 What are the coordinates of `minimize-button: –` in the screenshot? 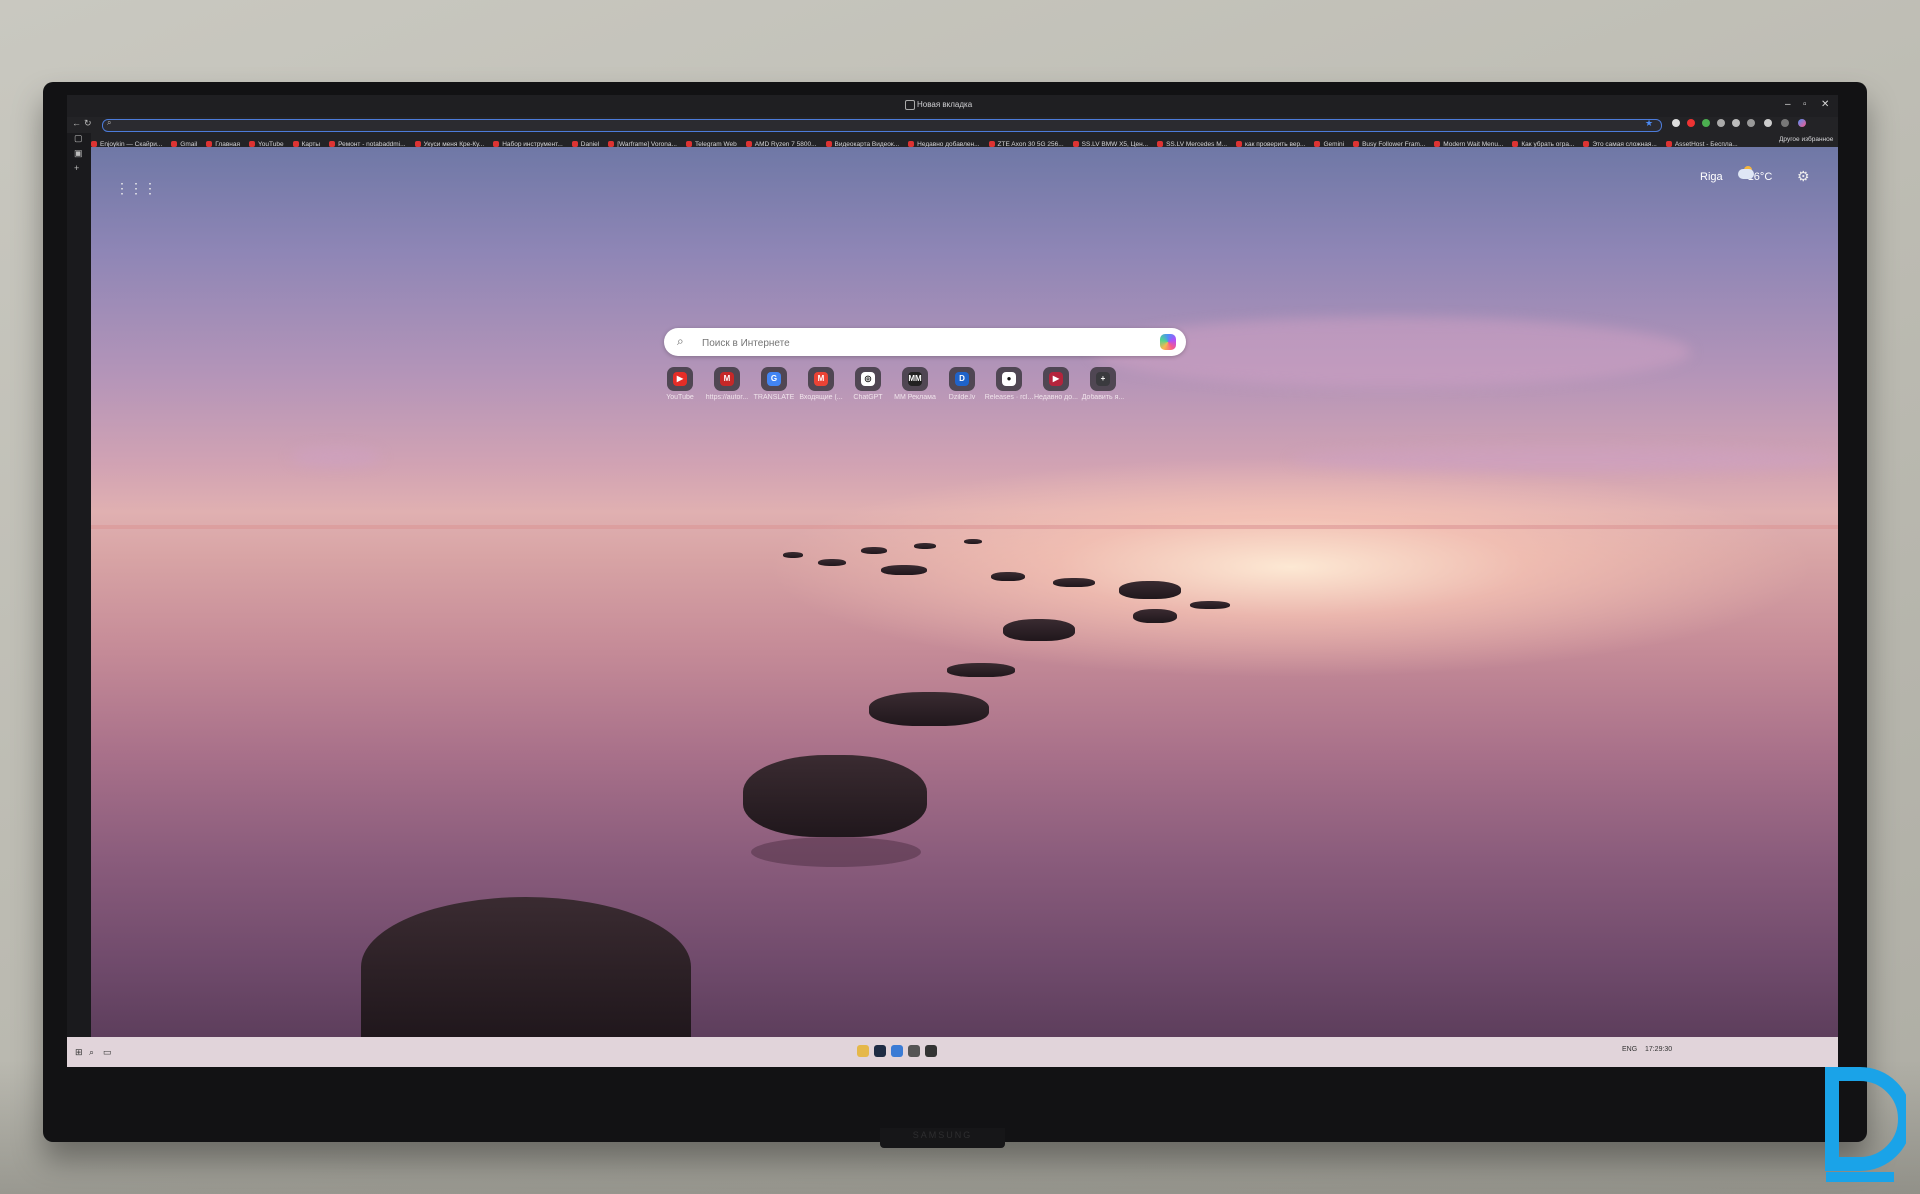 It's located at (1788, 104).